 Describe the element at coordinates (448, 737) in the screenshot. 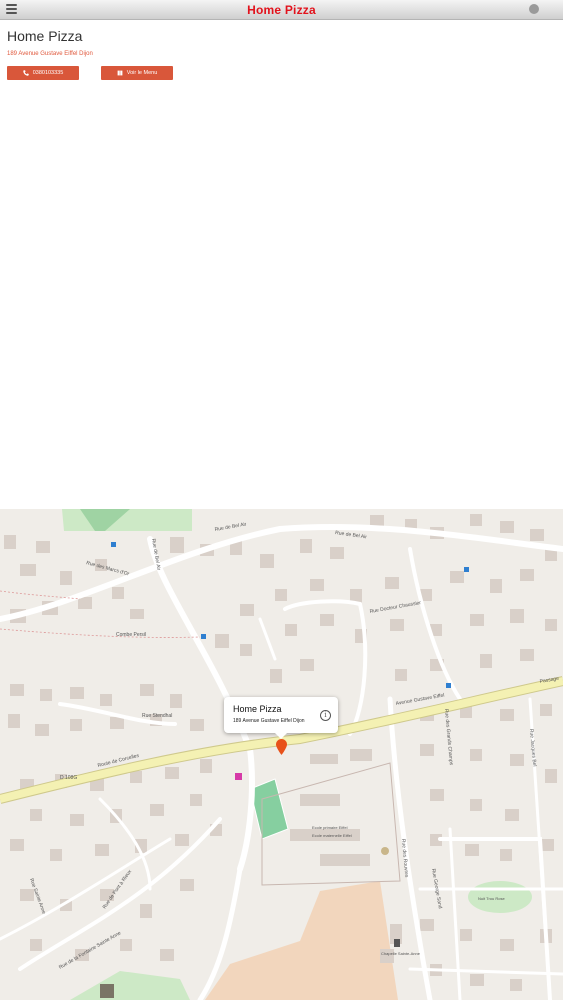

I see `street-label: Rue des Grands Champs` at that location.